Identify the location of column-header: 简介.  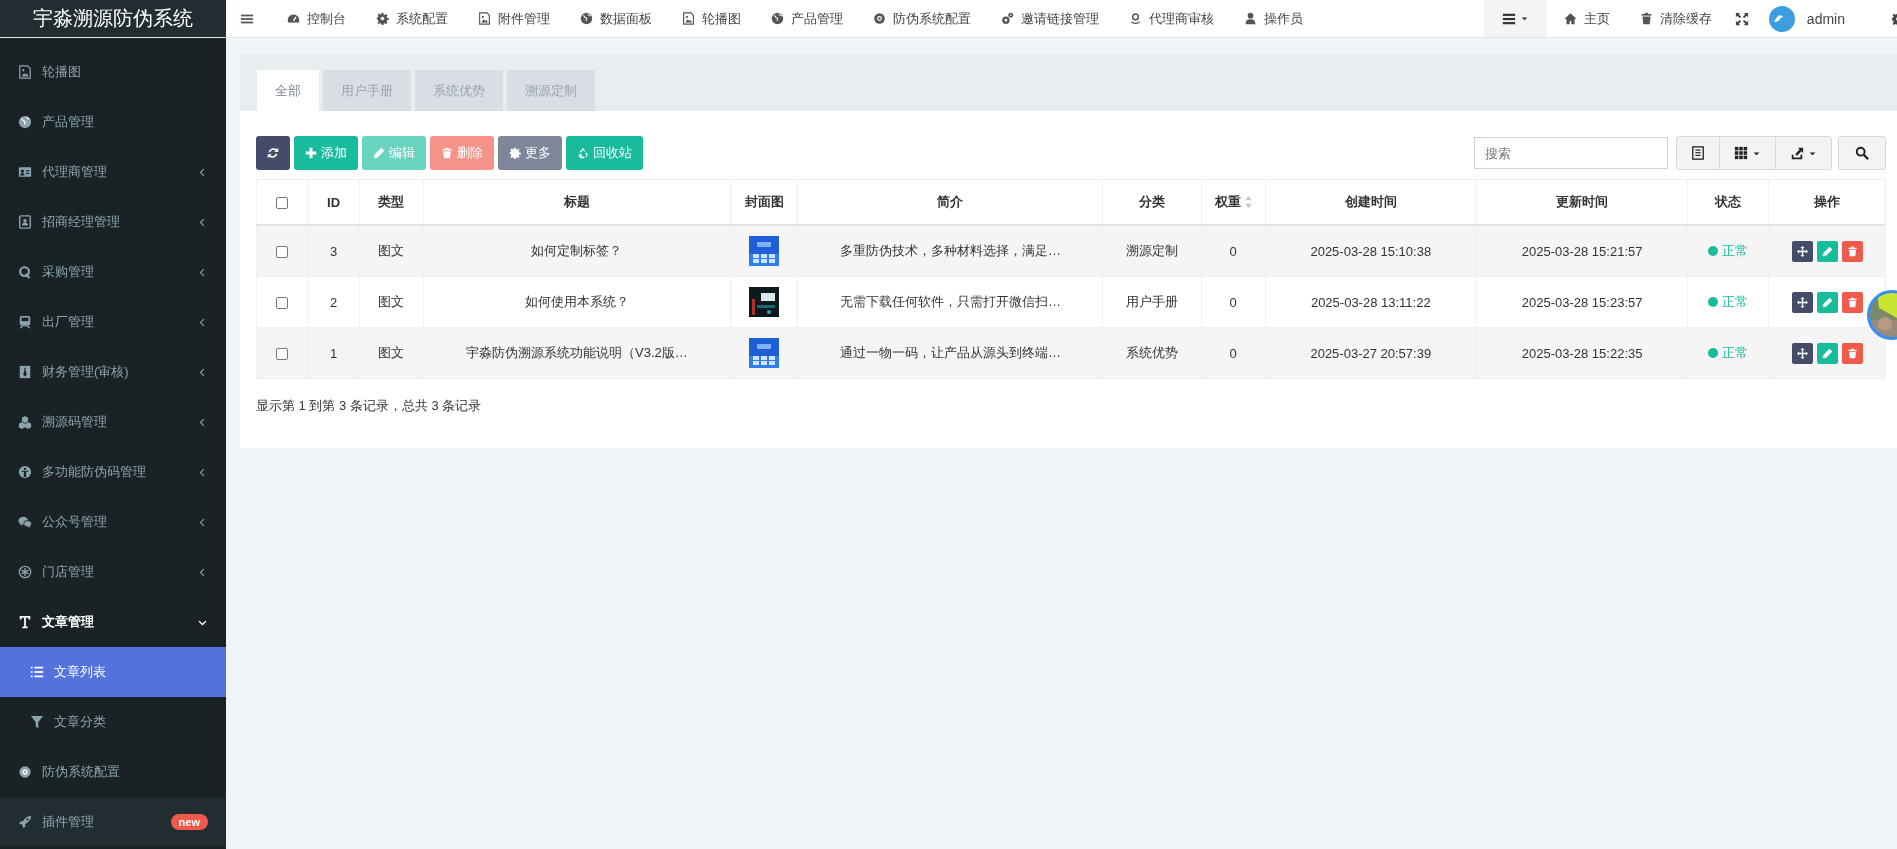
(950, 202).